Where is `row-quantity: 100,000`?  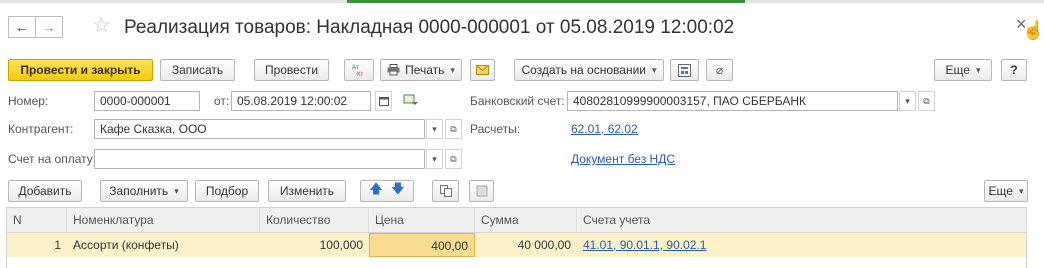
row-quantity: 100,000 is located at coordinates (314, 245).